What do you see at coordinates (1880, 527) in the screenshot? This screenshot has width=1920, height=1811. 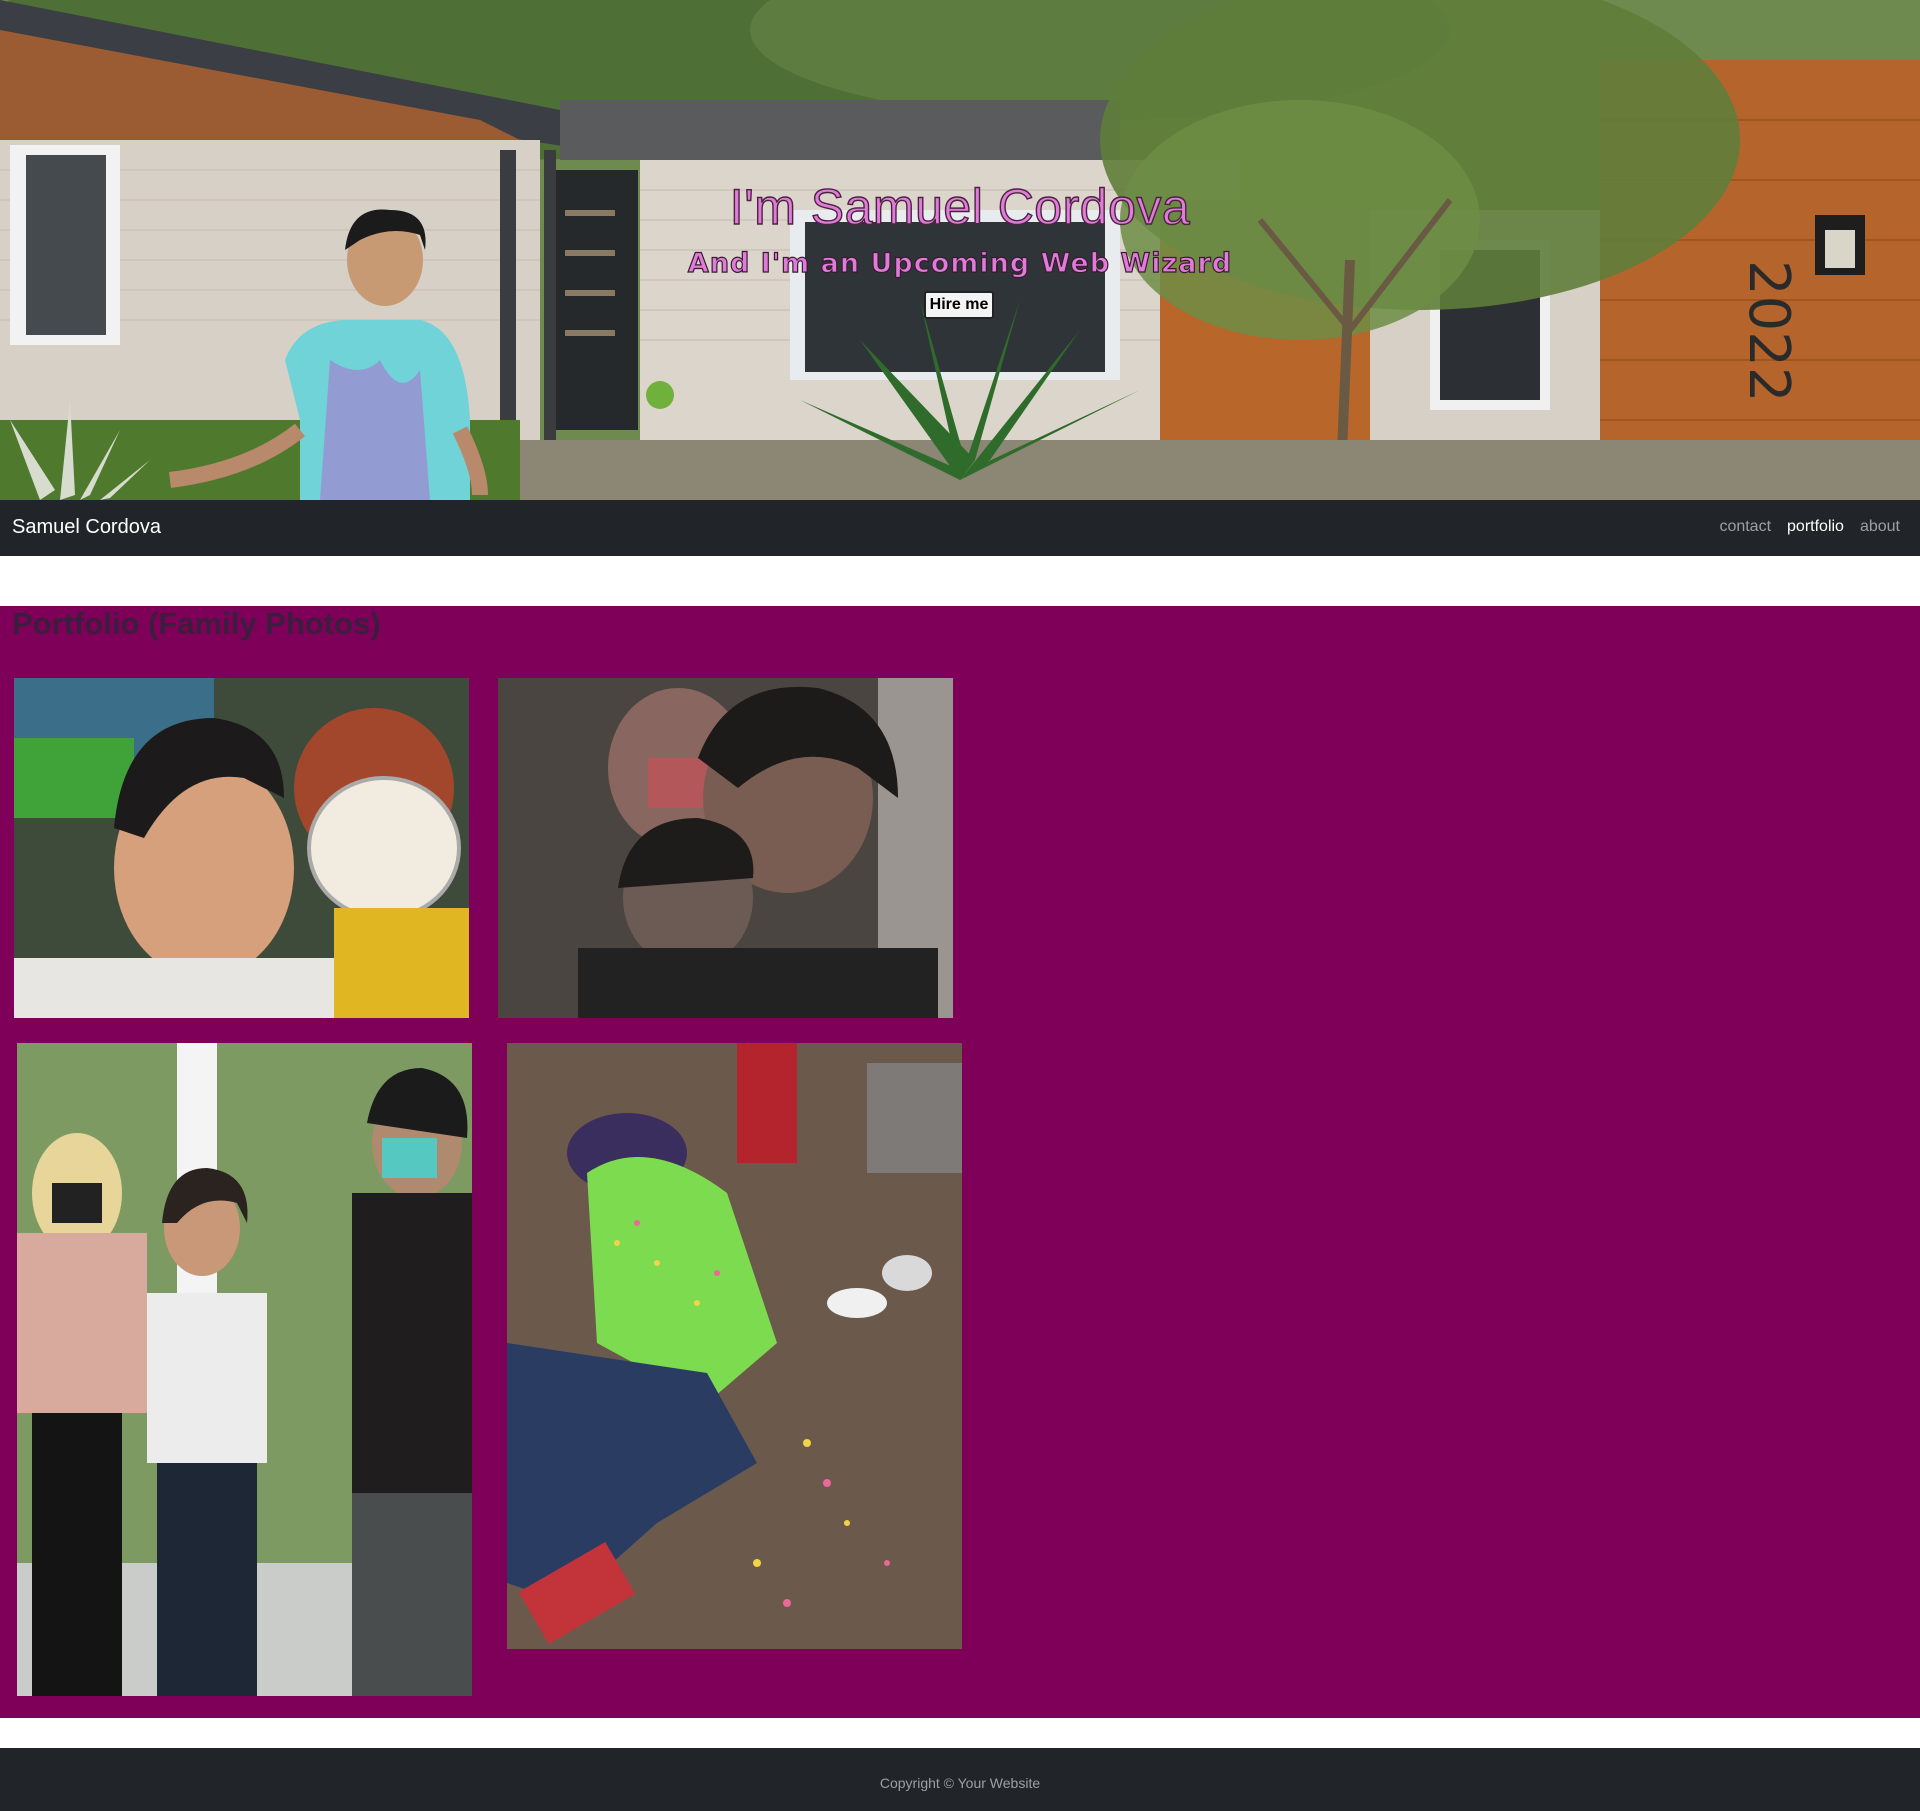 I see `nav-link-about: about` at bounding box center [1880, 527].